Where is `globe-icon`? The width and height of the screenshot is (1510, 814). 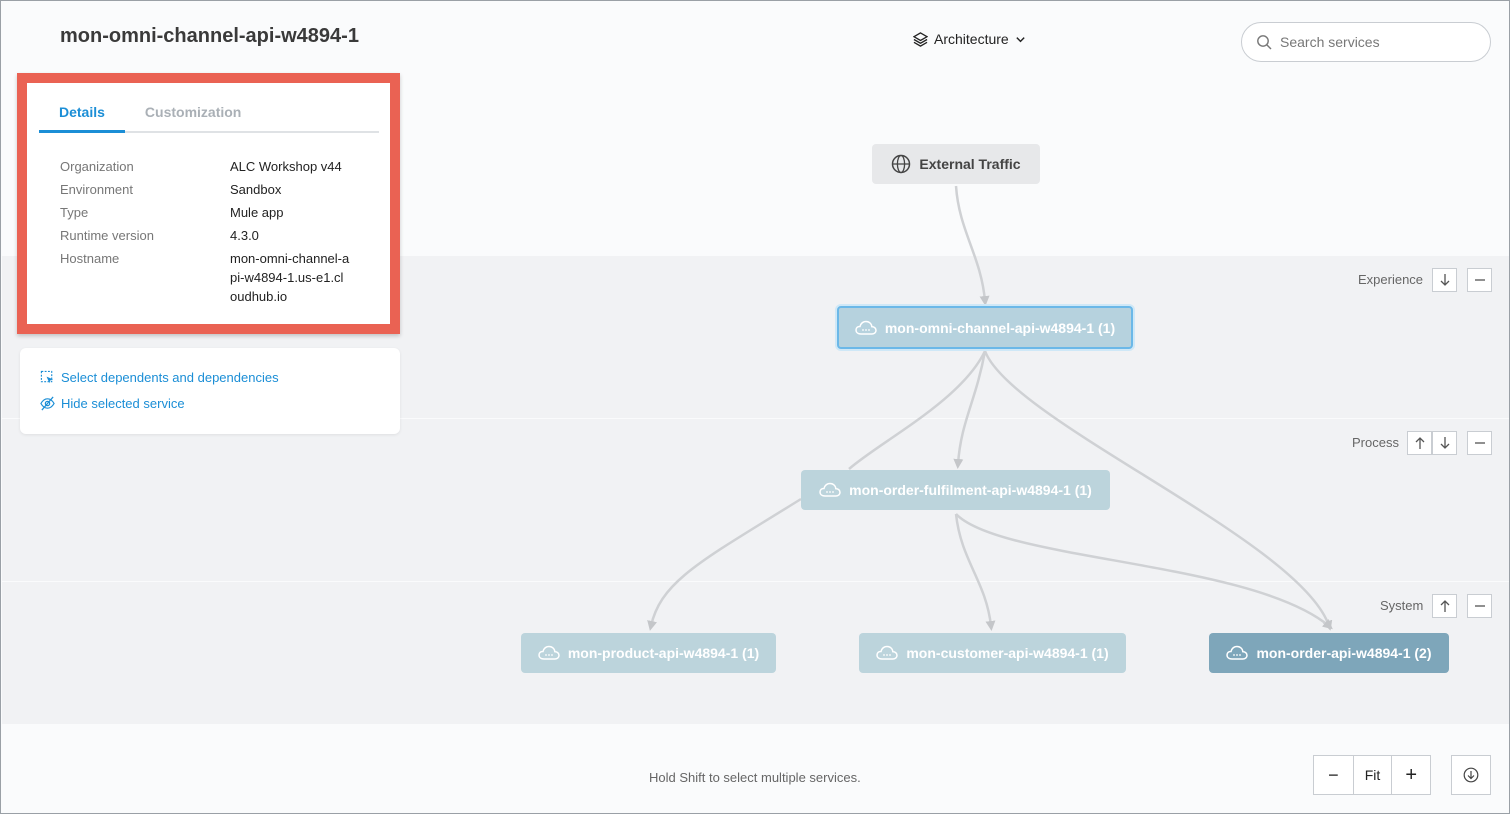
globe-icon is located at coordinates (901, 164).